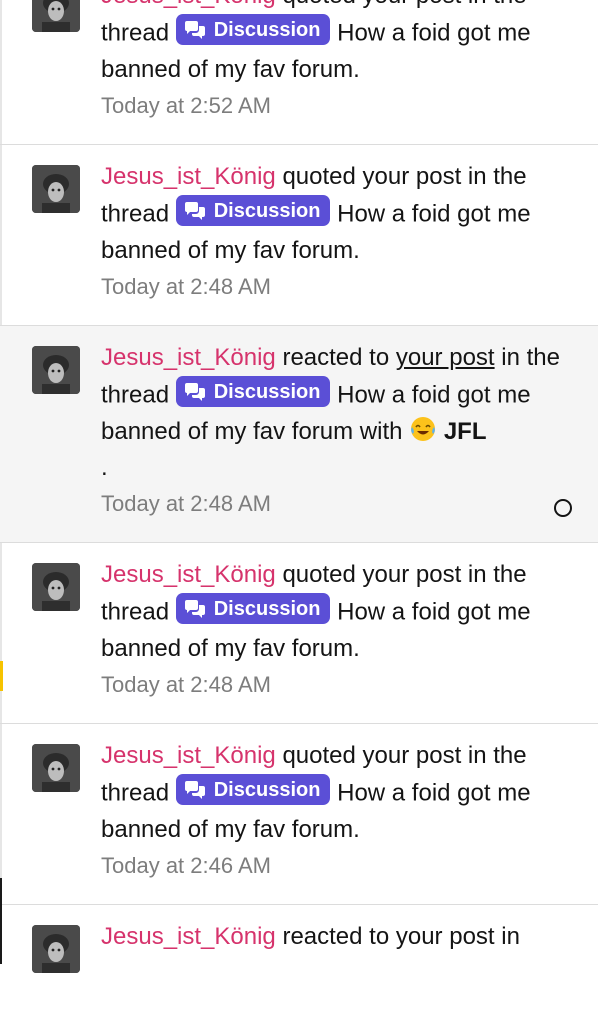 Image resolution: width=598 pixels, height=1025 pixels. I want to click on notification-item: Jesus_ist_König reacted to your post in, so click(299, 965).